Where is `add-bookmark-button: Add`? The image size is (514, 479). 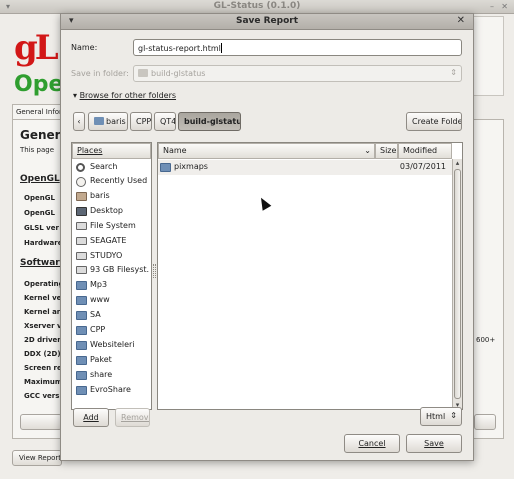 add-bookmark-button: Add is located at coordinates (91, 417).